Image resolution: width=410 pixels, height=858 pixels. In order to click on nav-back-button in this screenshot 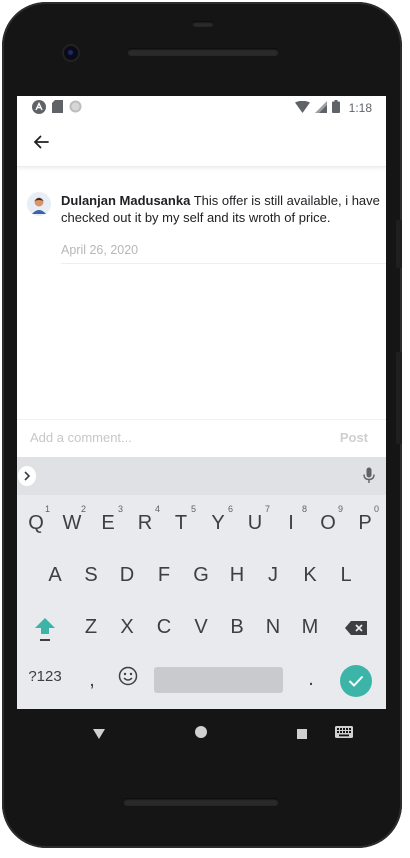, I will do `click(99, 735)`.